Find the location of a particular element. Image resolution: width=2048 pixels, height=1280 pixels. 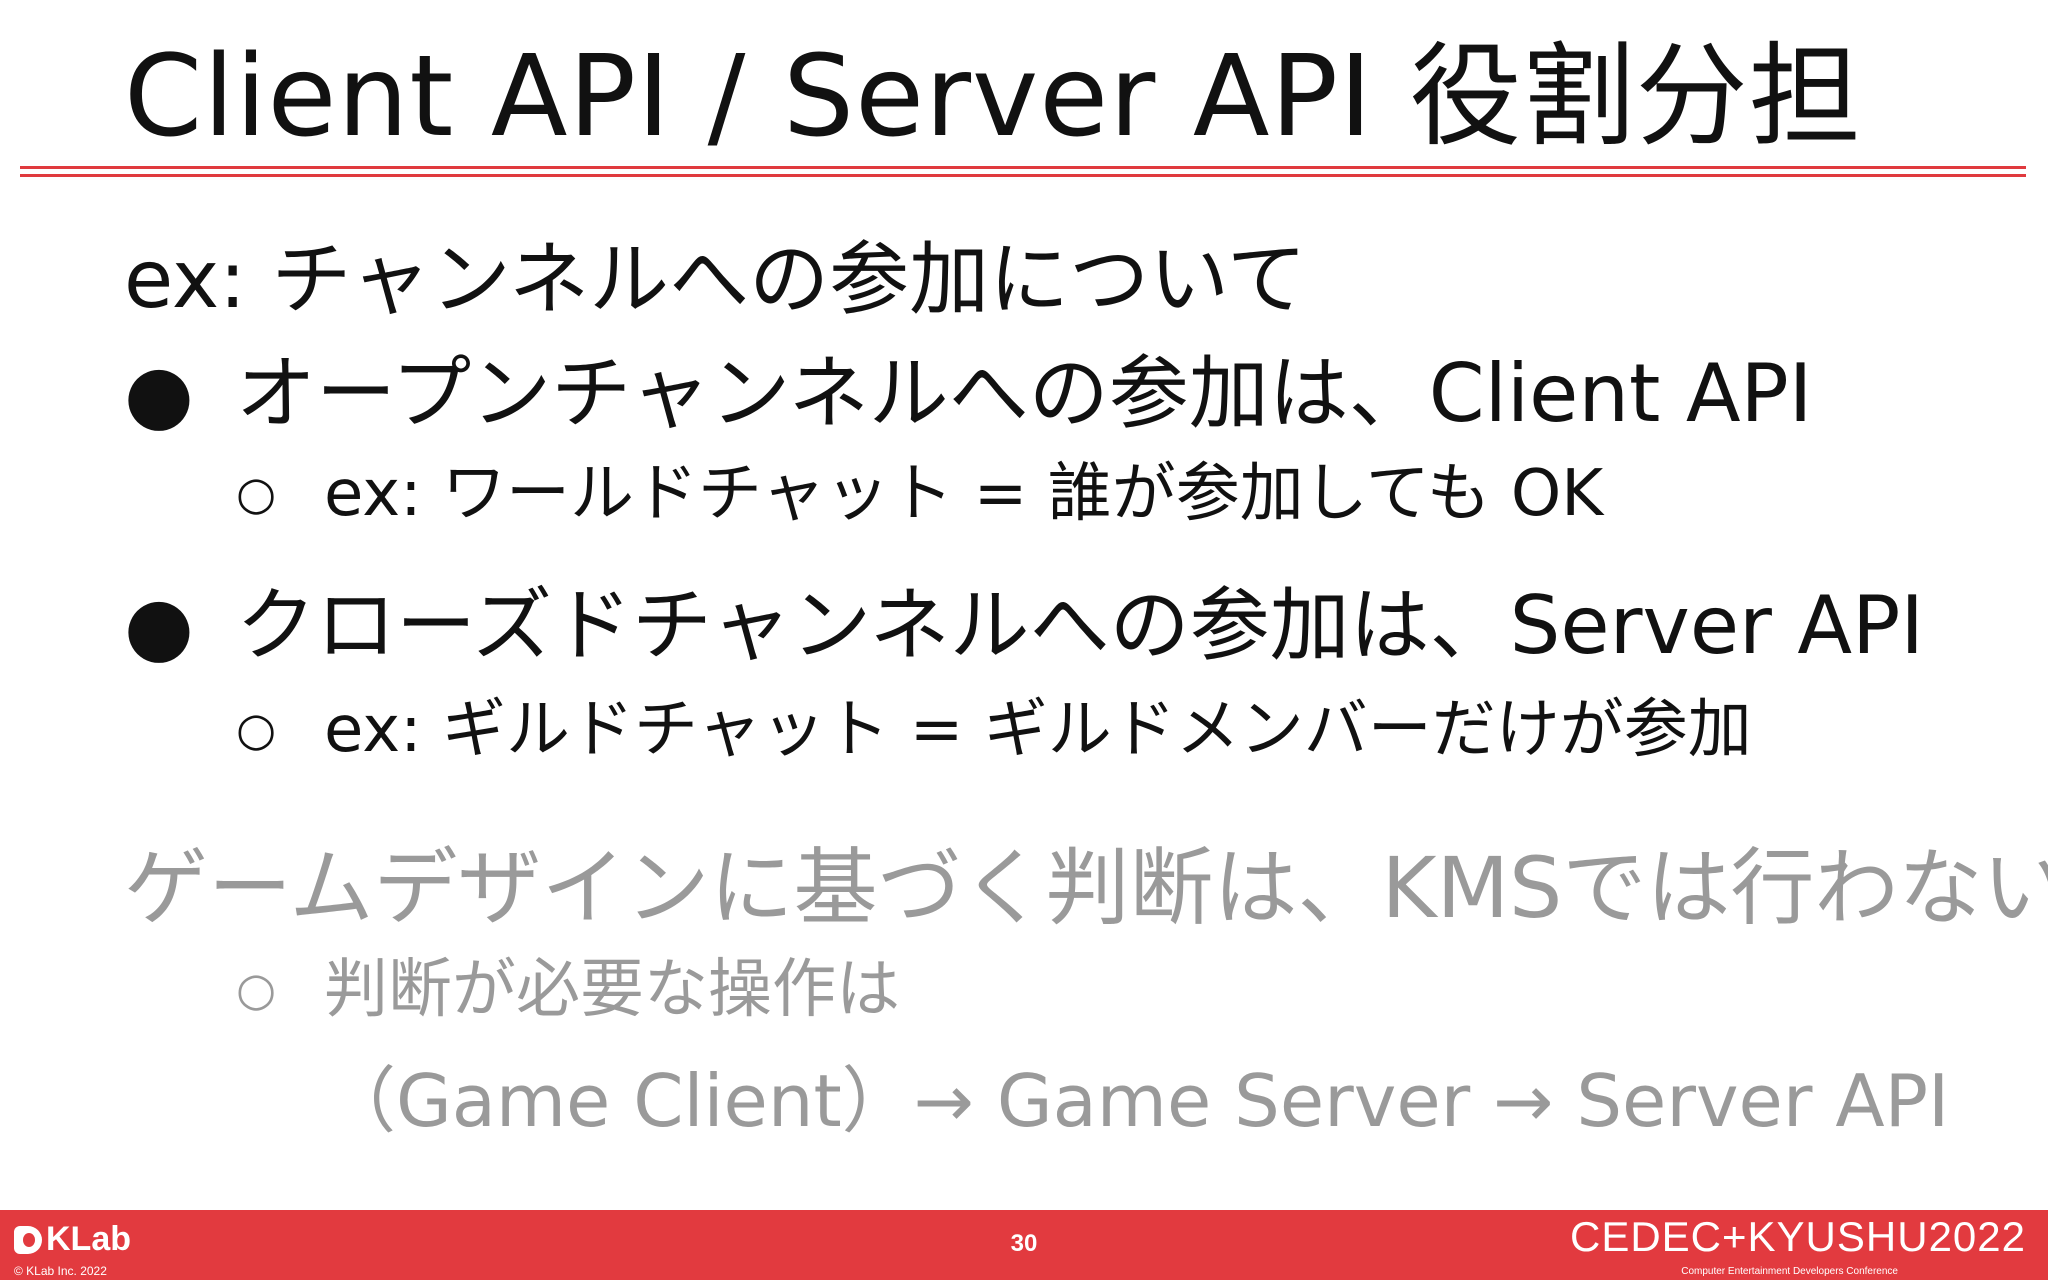

sub-bullet-text: ex: ワールドチャット = 誰が参加しても OK is located at coordinates (964, 494).